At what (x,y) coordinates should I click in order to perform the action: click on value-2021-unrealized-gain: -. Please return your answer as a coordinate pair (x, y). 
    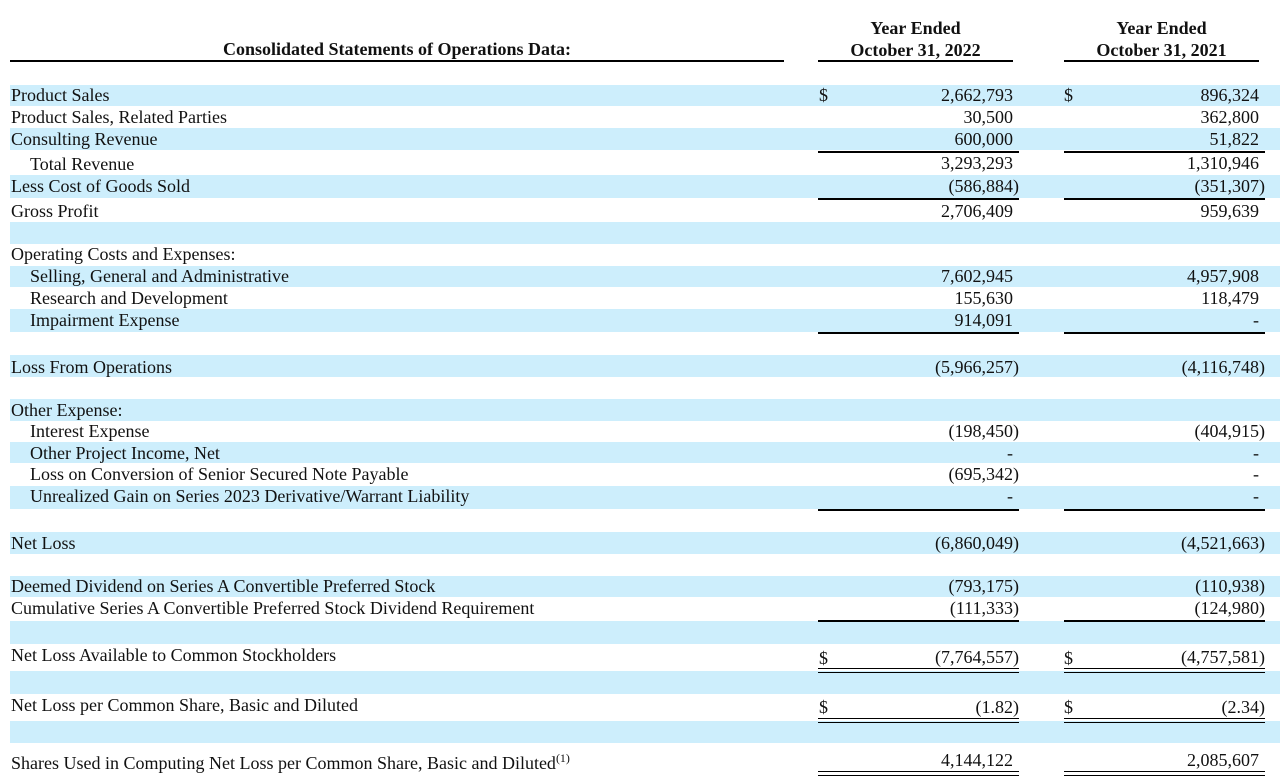
    Looking at the image, I should click on (1256, 496).